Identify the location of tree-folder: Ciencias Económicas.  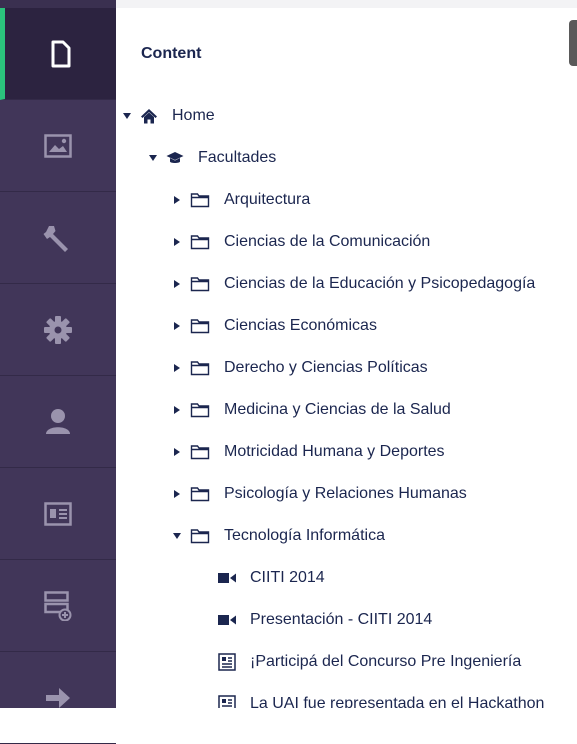
(274, 326).